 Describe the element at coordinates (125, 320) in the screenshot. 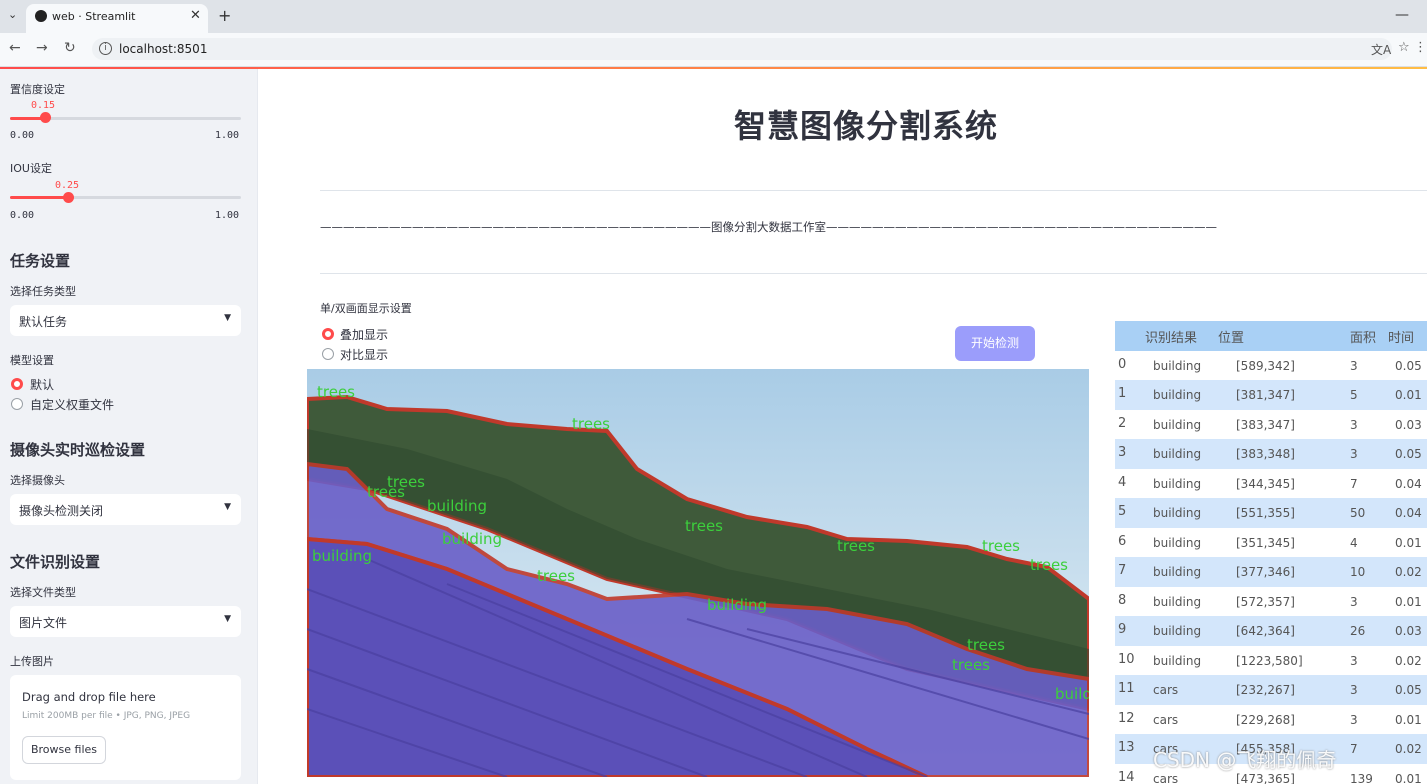

I see `task-type-select: 默认任务 ▼` at that location.